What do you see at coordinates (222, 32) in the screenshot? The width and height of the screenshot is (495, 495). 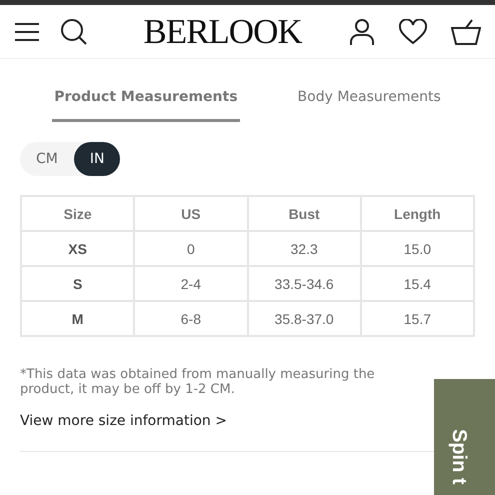 I see `brand-logo: BERLOOK` at bounding box center [222, 32].